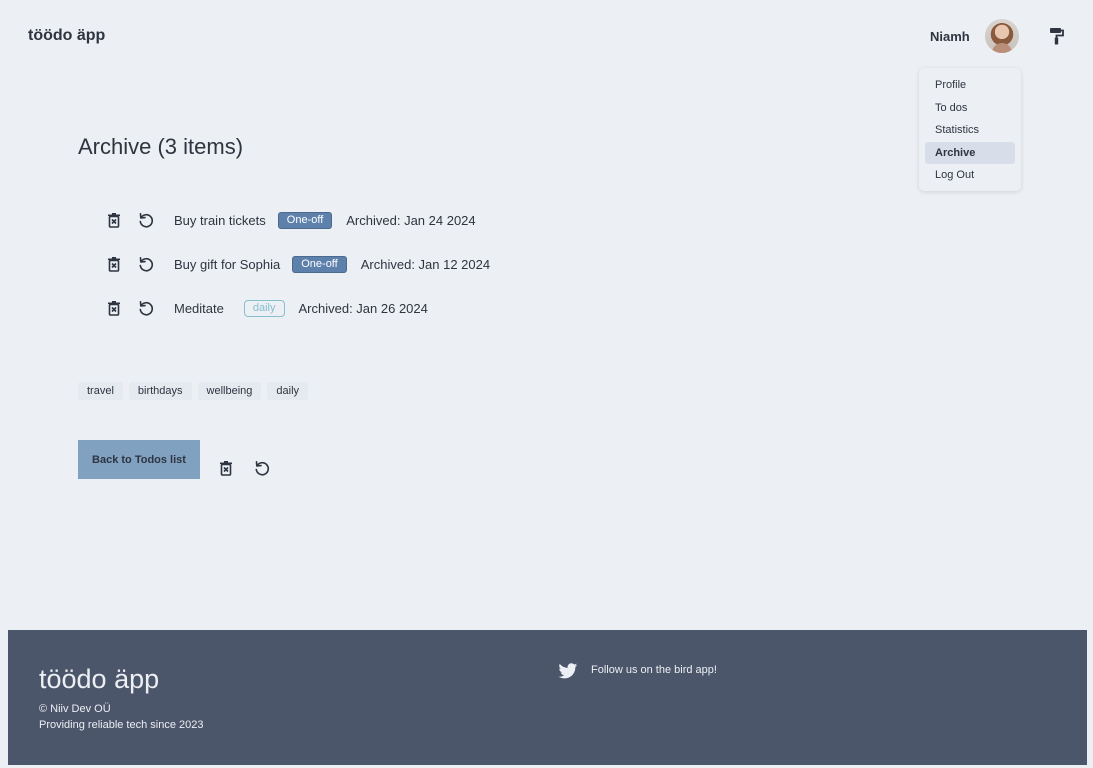 The image size is (1093, 768). Describe the element at coordinates (160, 391) in the screenshot. I see `tag-chip: birthdays` at that location.